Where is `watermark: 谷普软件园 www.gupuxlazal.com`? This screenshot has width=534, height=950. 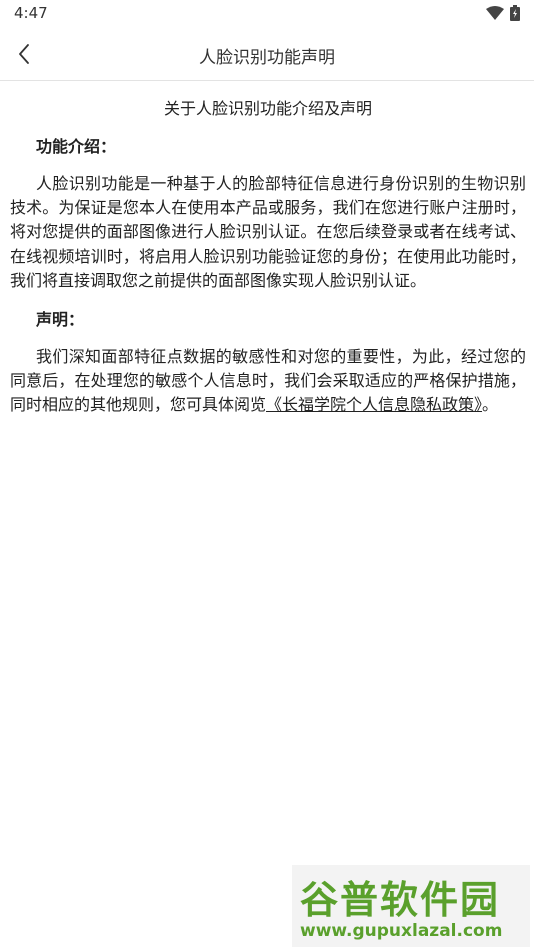
watermark: 谷普软件园 www.gupuxlazal.com is located at coordinates (411, 906).